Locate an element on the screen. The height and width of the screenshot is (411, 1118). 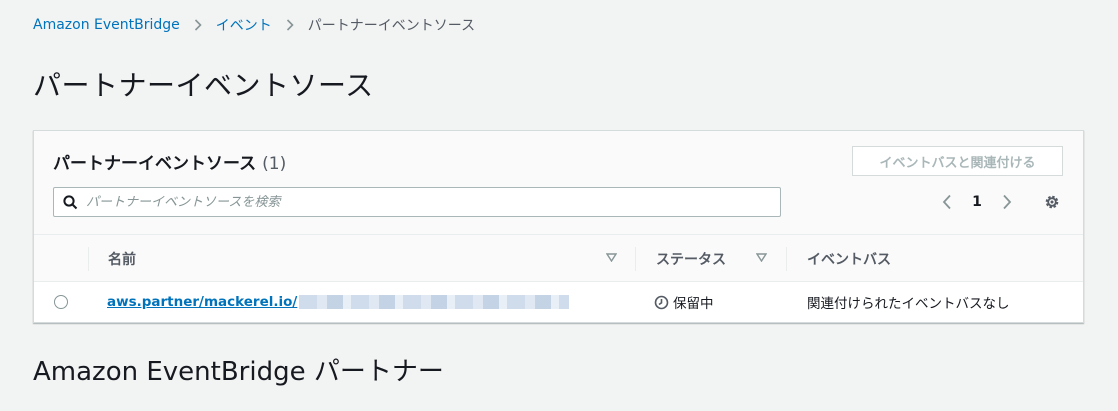
breadcrumb: Amazon EventBridge イベント パートナーイベントソース is located at coordinates (254, 25).